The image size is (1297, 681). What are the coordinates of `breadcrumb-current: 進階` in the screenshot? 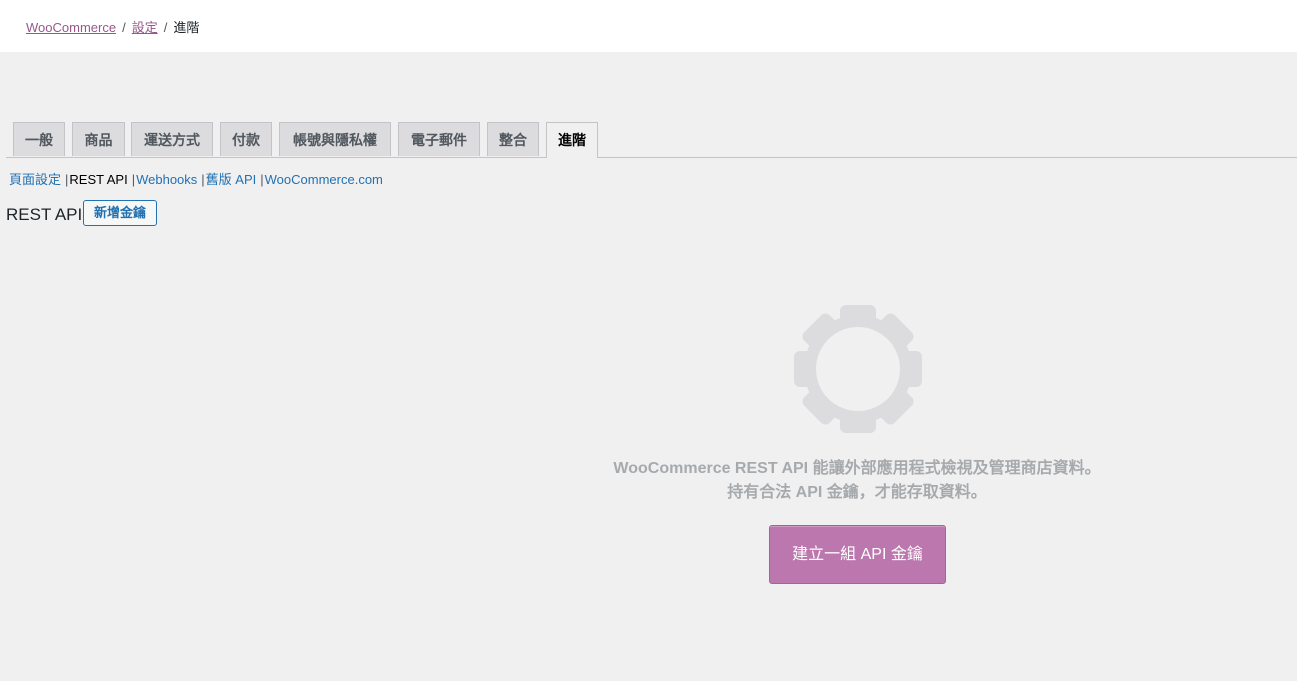 It's located at (186, 27).